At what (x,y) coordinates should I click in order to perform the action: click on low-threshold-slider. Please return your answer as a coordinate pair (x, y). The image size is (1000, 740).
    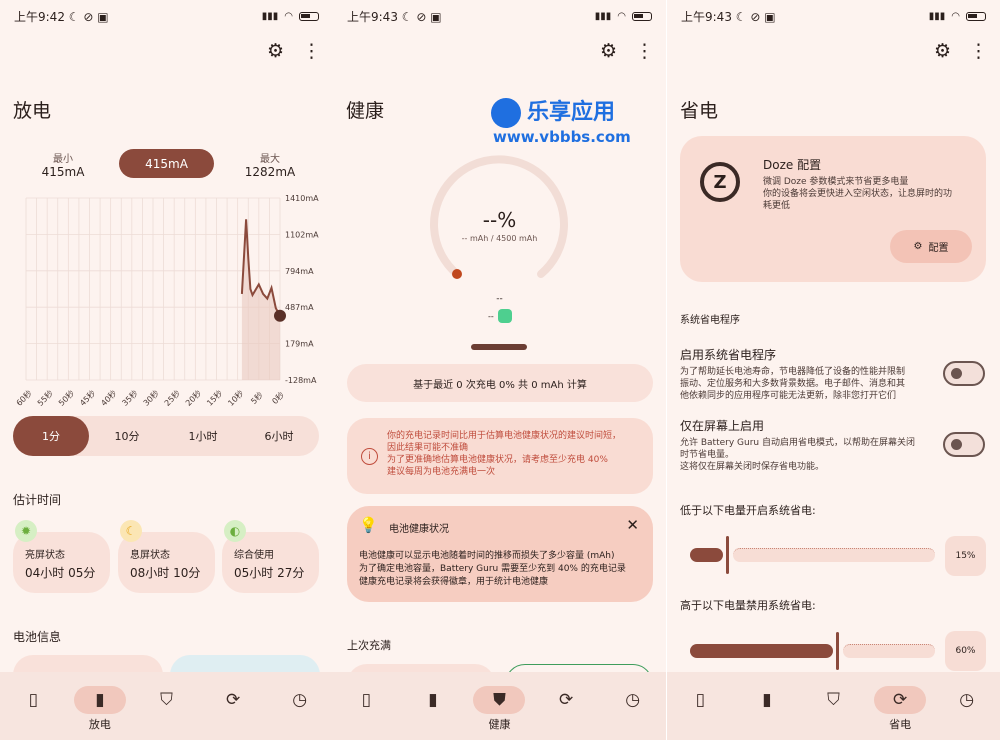
    Looking at the image, I should click on (812, 555).